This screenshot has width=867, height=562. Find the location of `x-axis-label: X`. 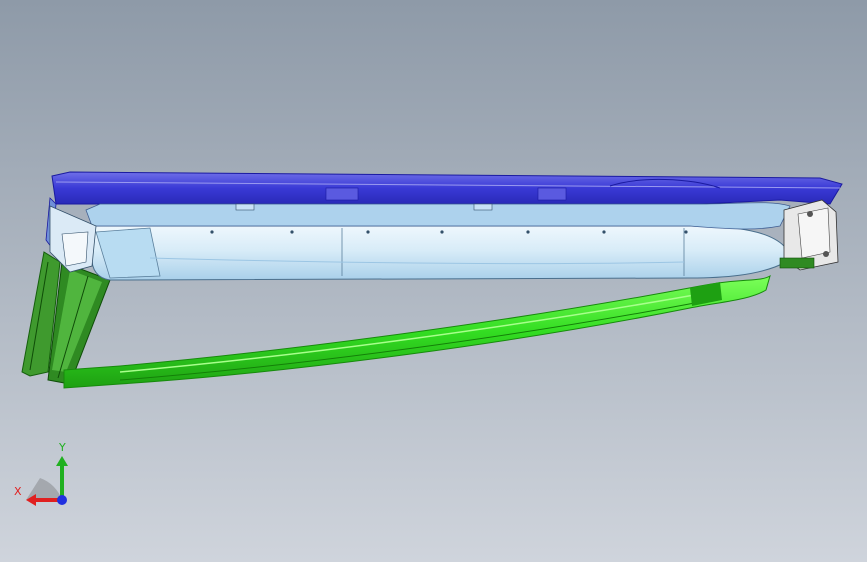

x-axis-label: X is located at coordinates (18, 491).